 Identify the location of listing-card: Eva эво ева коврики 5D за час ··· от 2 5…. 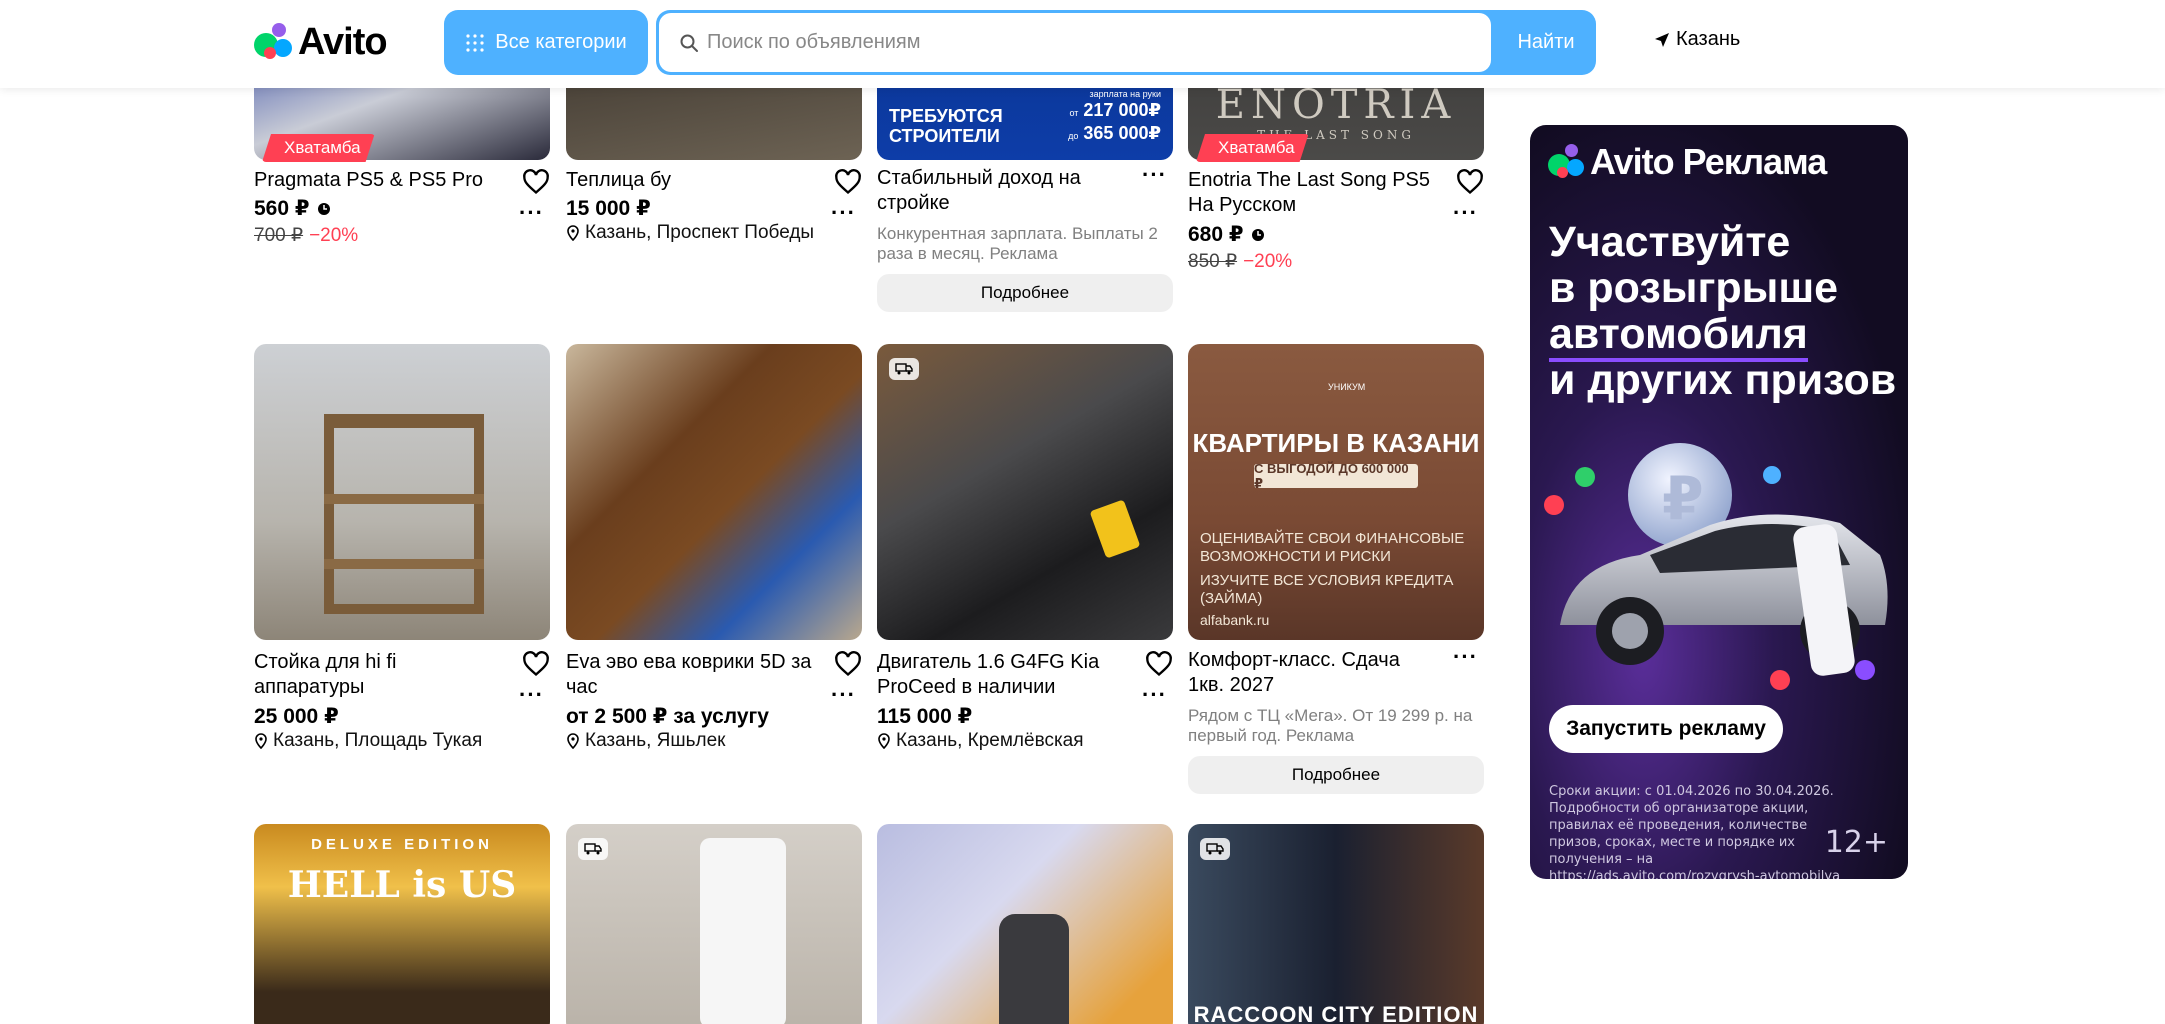
(714, 554).